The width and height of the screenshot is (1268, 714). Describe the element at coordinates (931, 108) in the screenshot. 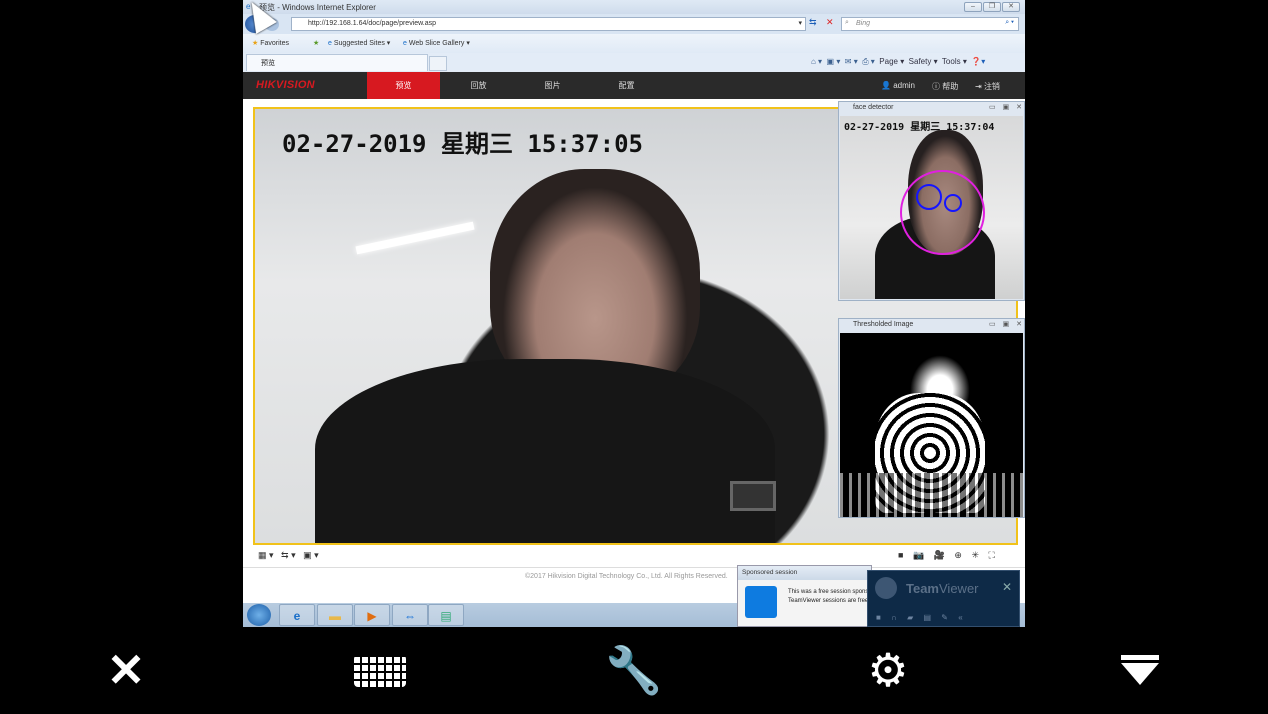

I see `face-detector-titlebar: face detector ▭ ▣ ✕` at that location.